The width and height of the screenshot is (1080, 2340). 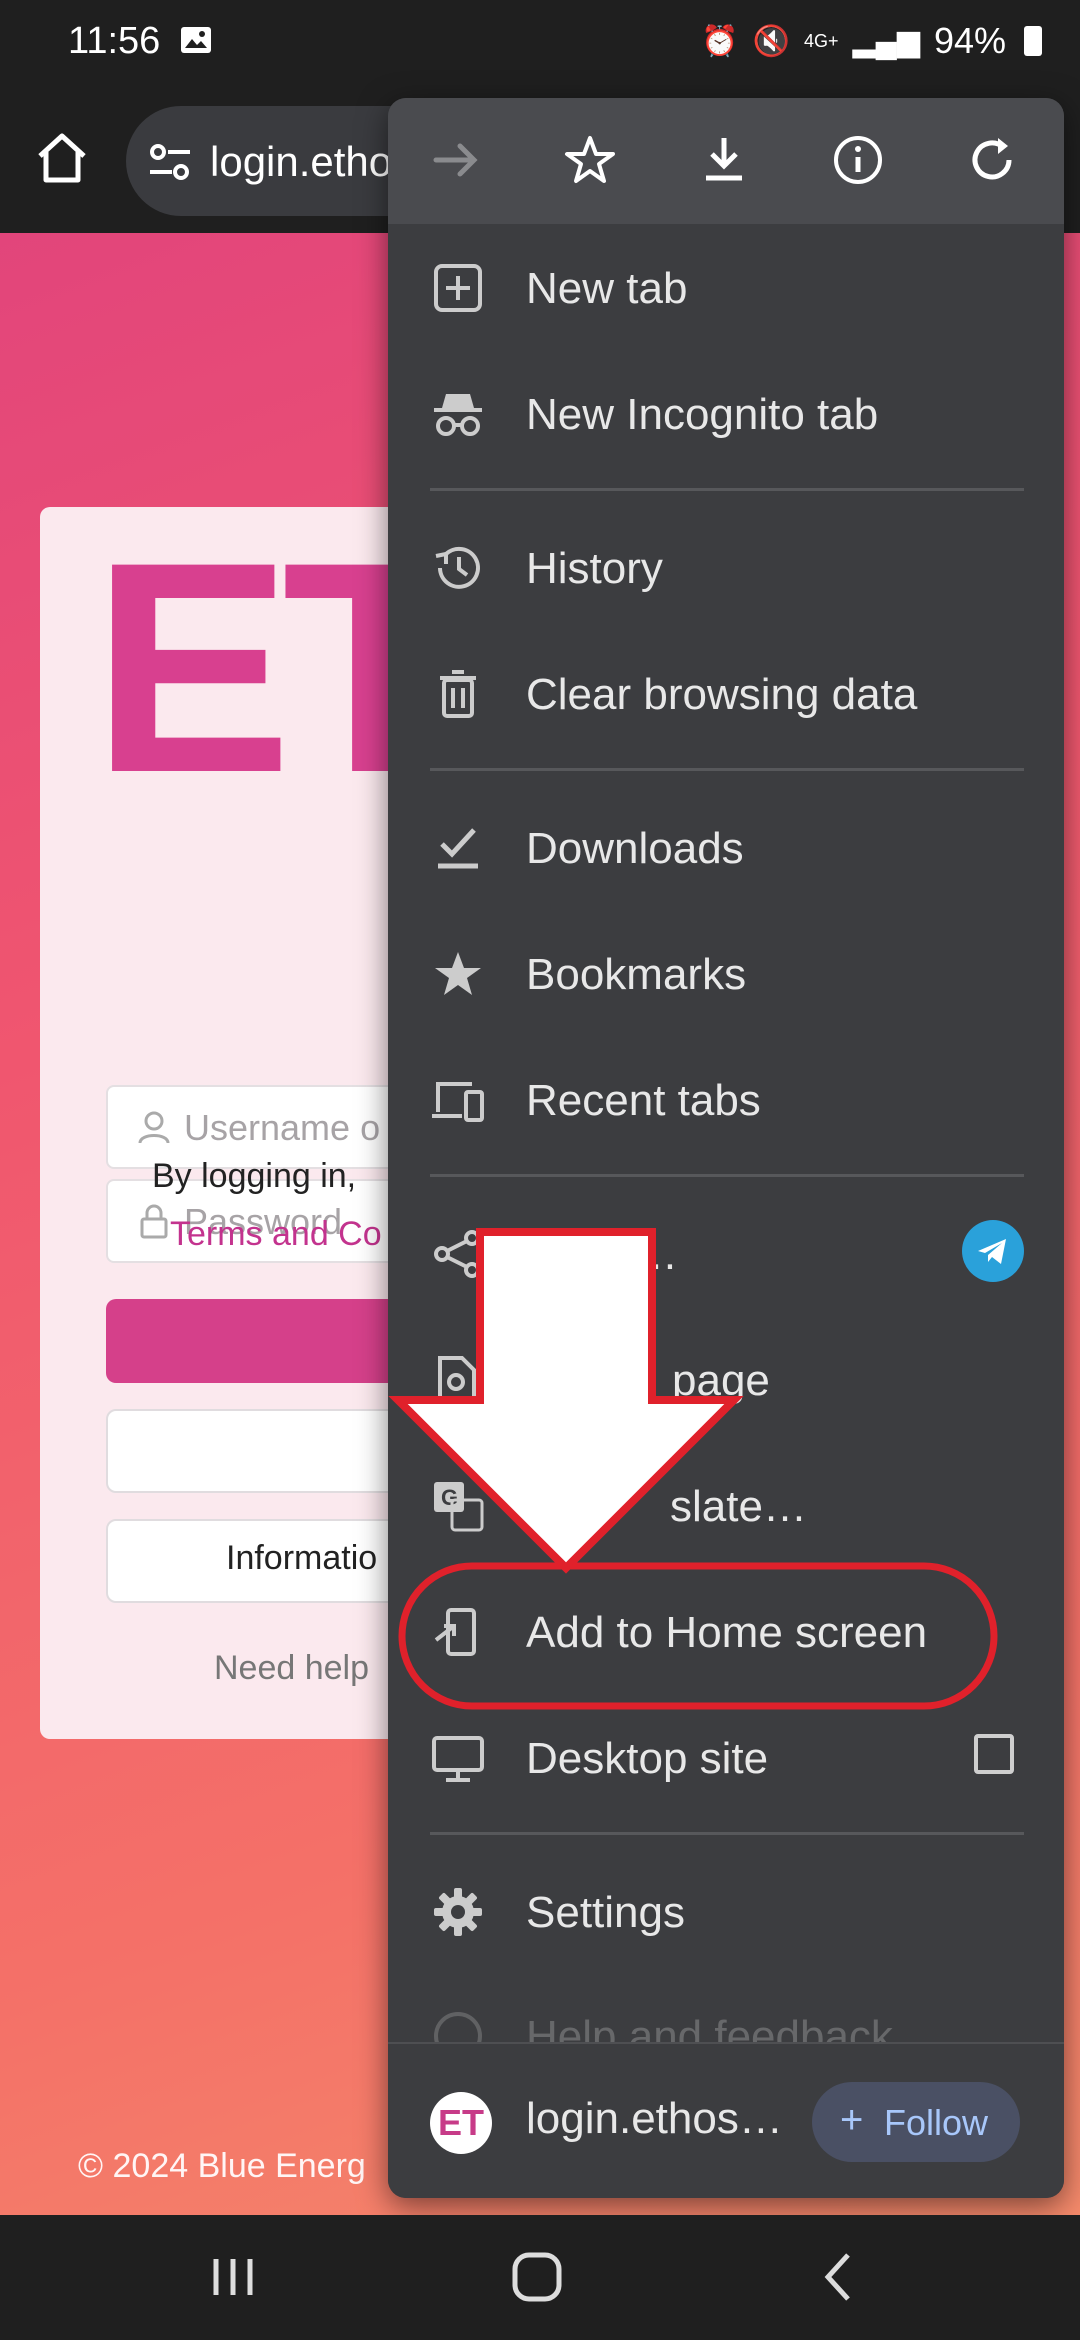 I want to click on status-icons: ⏰ 🔇 4G+ ▂▄▆ 94%, so click(x=871, y=41).